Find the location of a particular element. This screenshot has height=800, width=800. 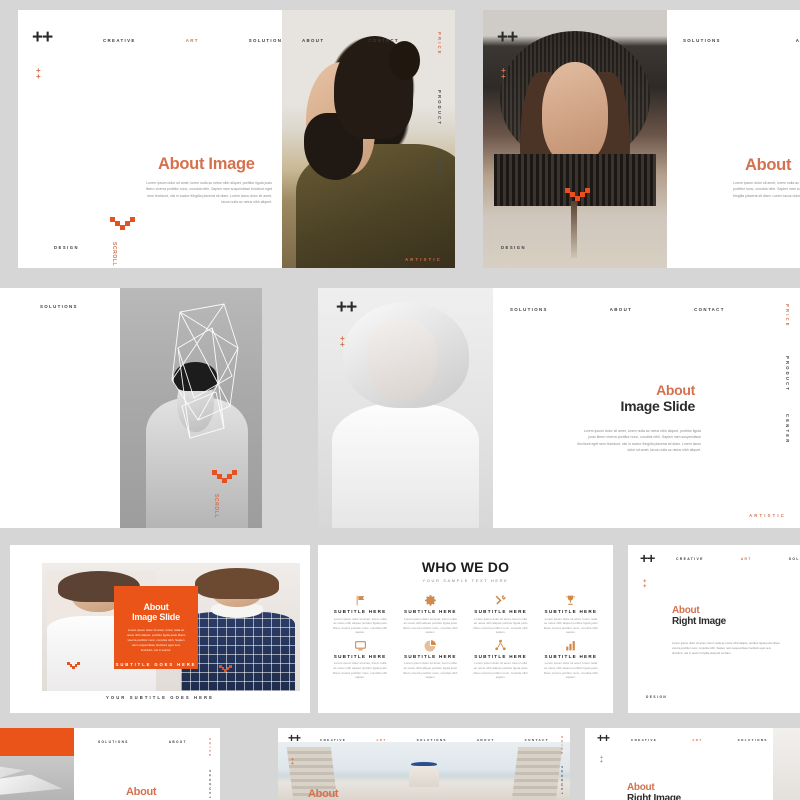

flag-icon is located at coordinates (360, 600).